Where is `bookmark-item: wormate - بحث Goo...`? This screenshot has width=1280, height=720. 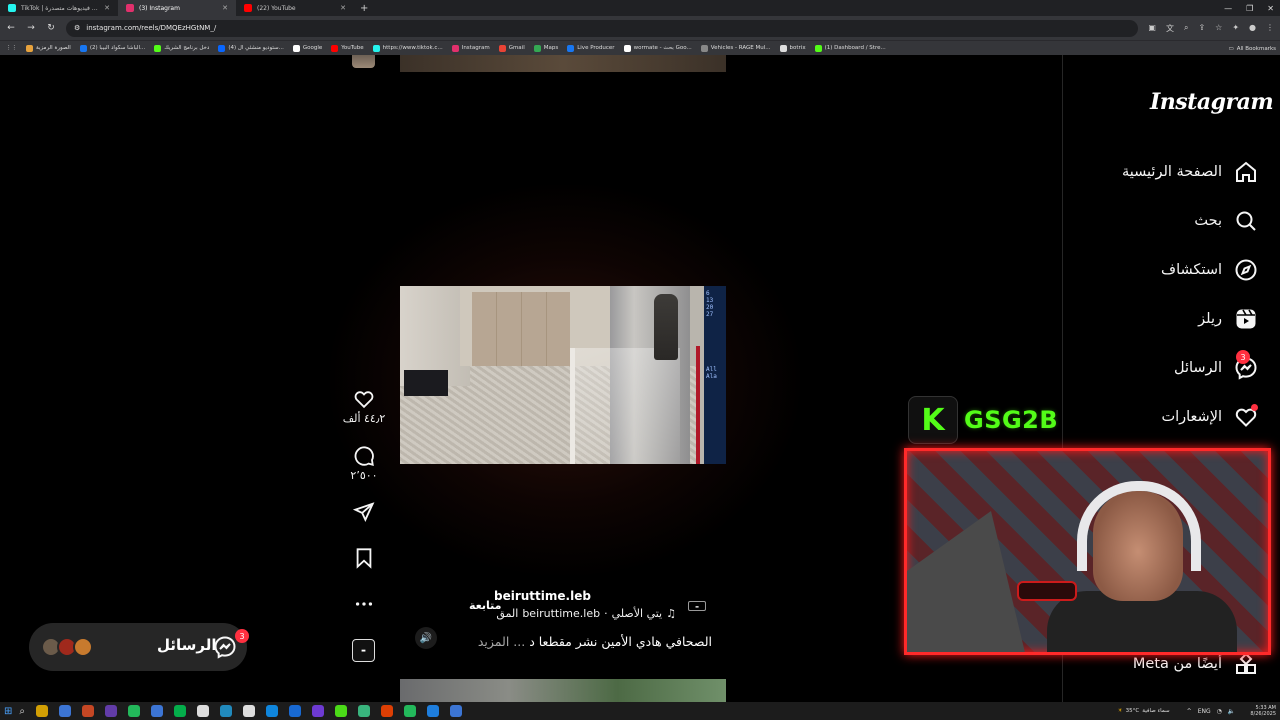
bookmark-item: wormate - بحث Goo... is located at coordinates (657, 48).